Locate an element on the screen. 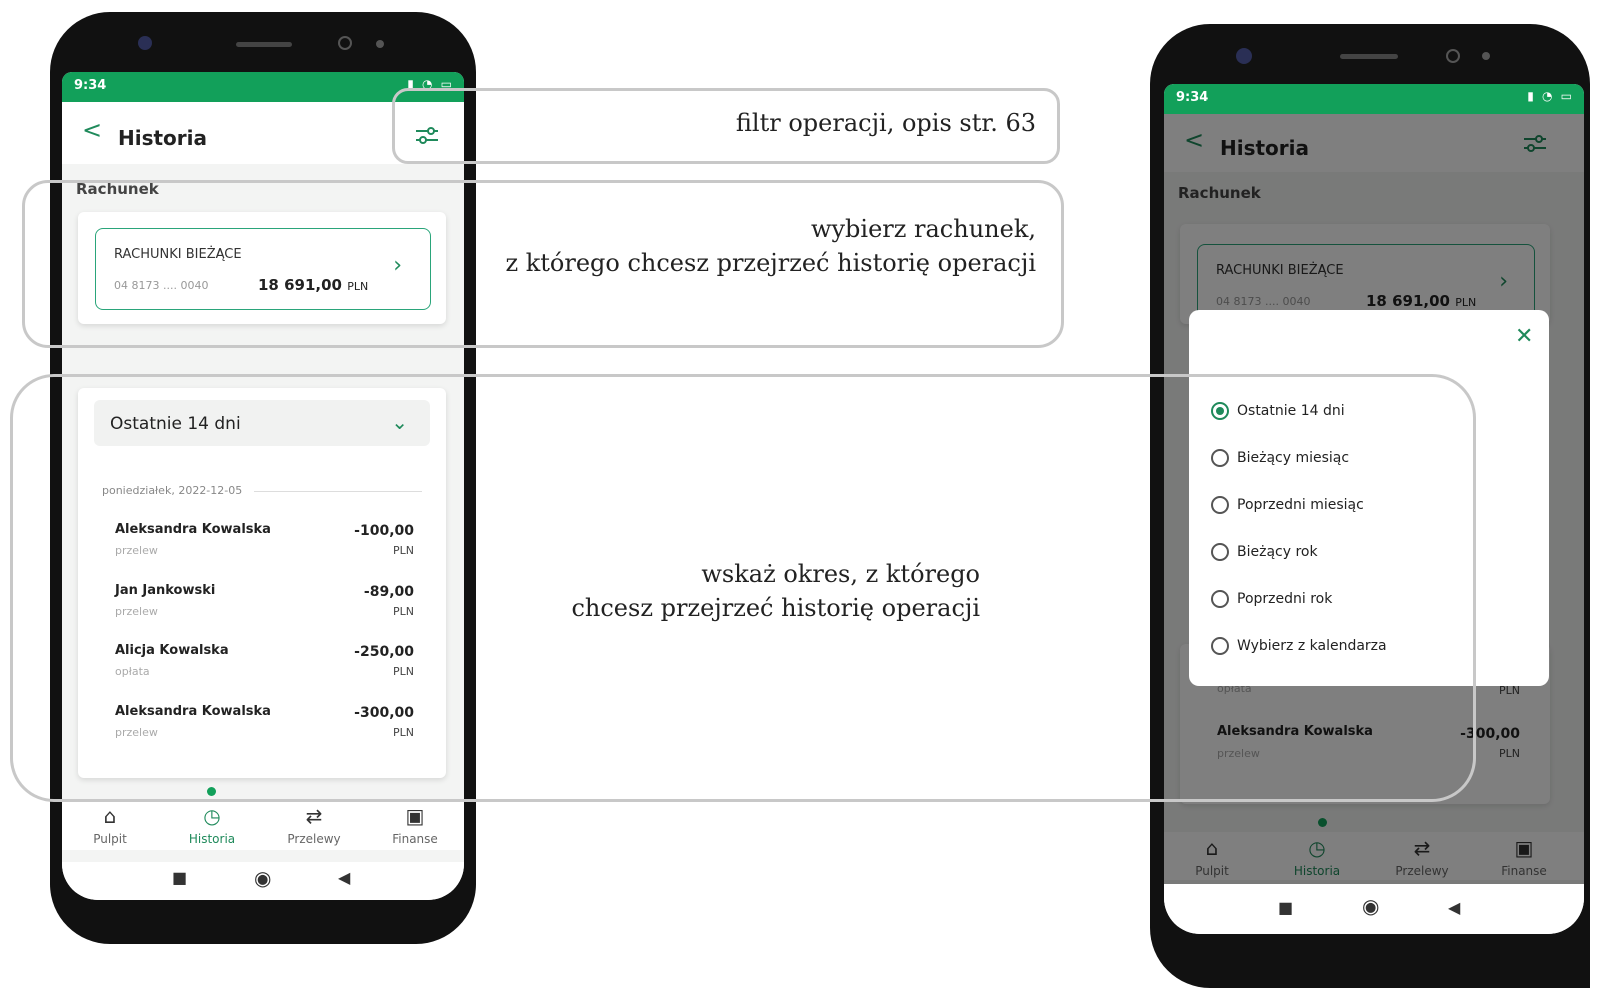  filter-caption: filtr operacji, opis str. 63 is located at coordinates (885, 123).